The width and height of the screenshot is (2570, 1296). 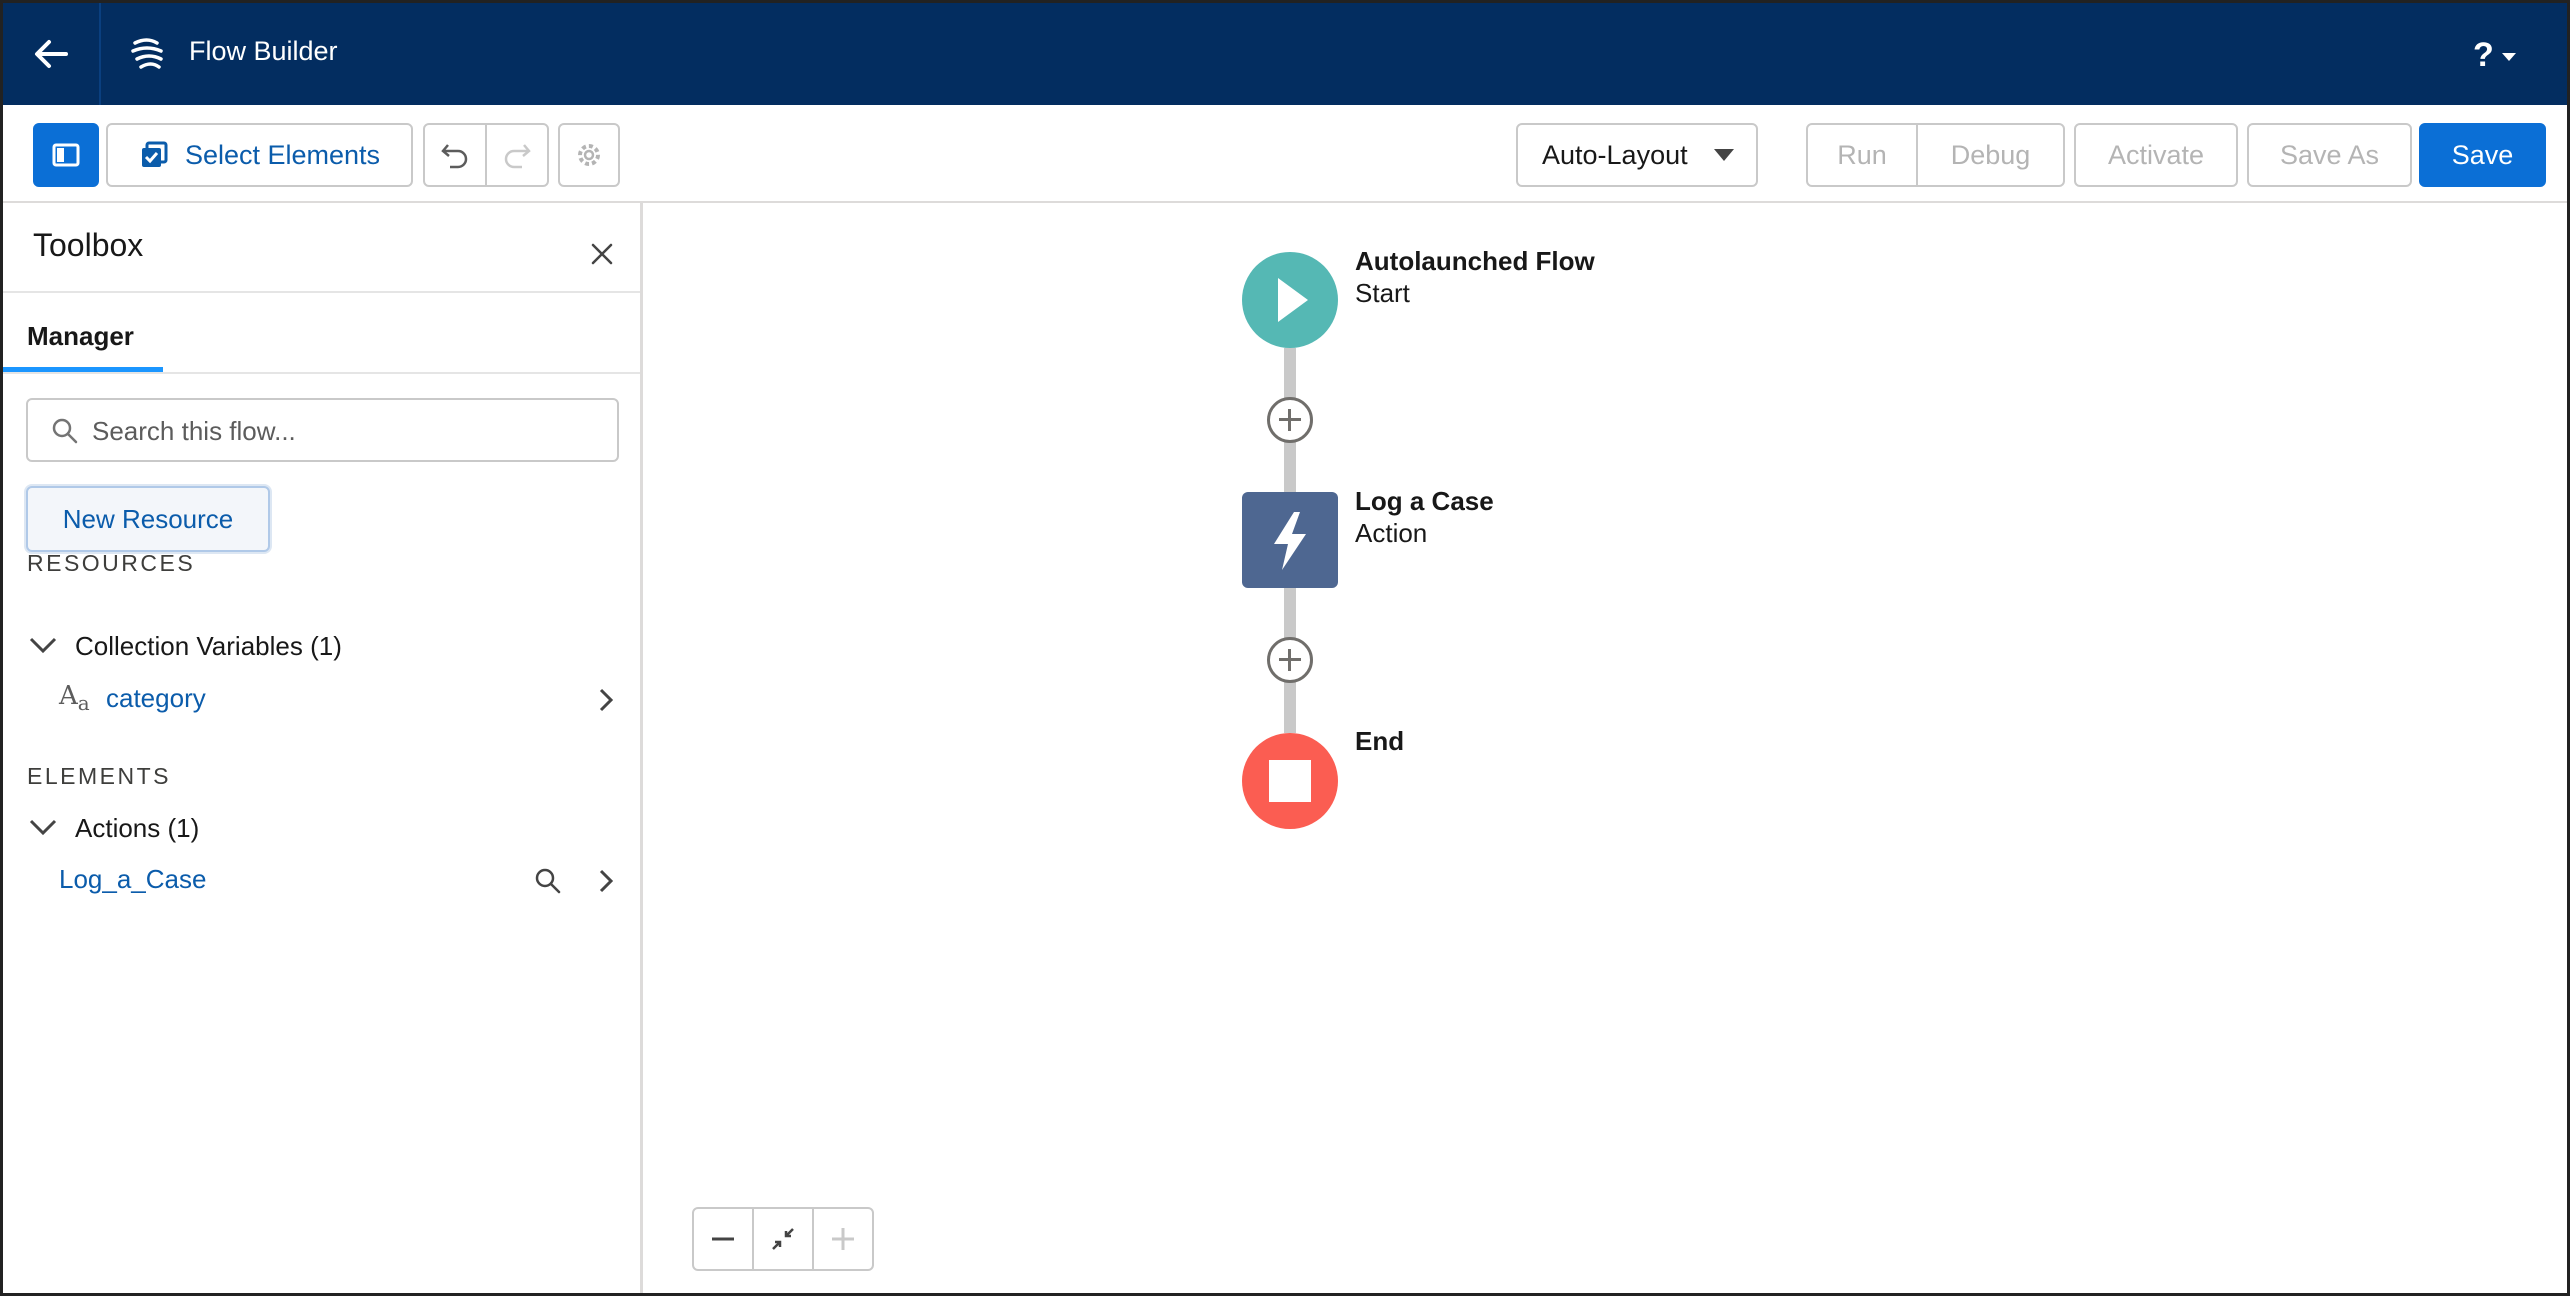 What do you see at coordinates (602, 254) in the screenshot?
I see `close-icon` at bounding box center [602, 254].